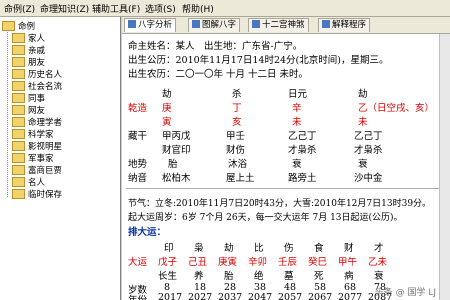 This screenshot has width=450, height=300. Describe the element at coordinates (405, 293) in the screenshot. I see `watermark: 头条 @ 国学 LJ` at that location.